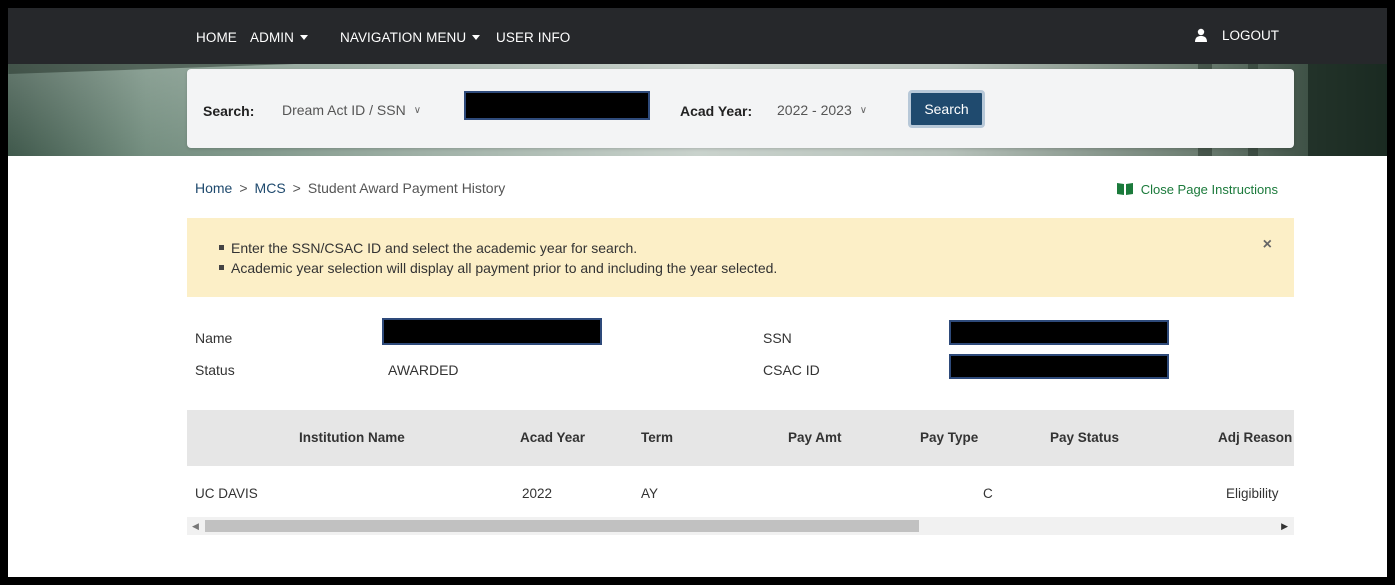 The width and height of the screenshot is (1395, 585). I want to click on breadcrumb-current: Student Award Payment History, so click(406, 188).